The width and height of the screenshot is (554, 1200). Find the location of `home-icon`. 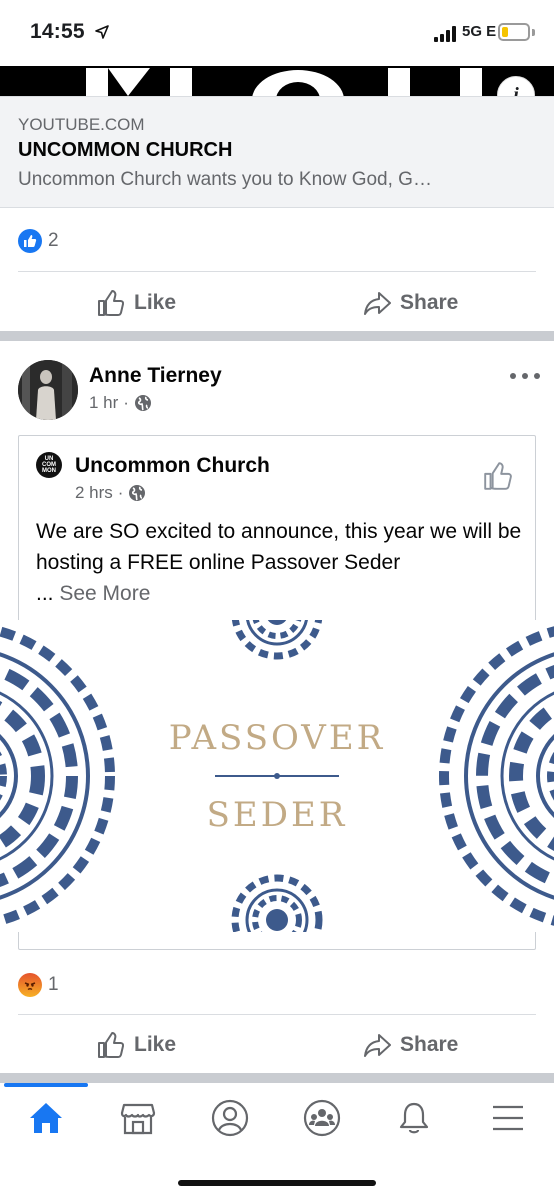

home-icon is located at coordinates (46, 1118).